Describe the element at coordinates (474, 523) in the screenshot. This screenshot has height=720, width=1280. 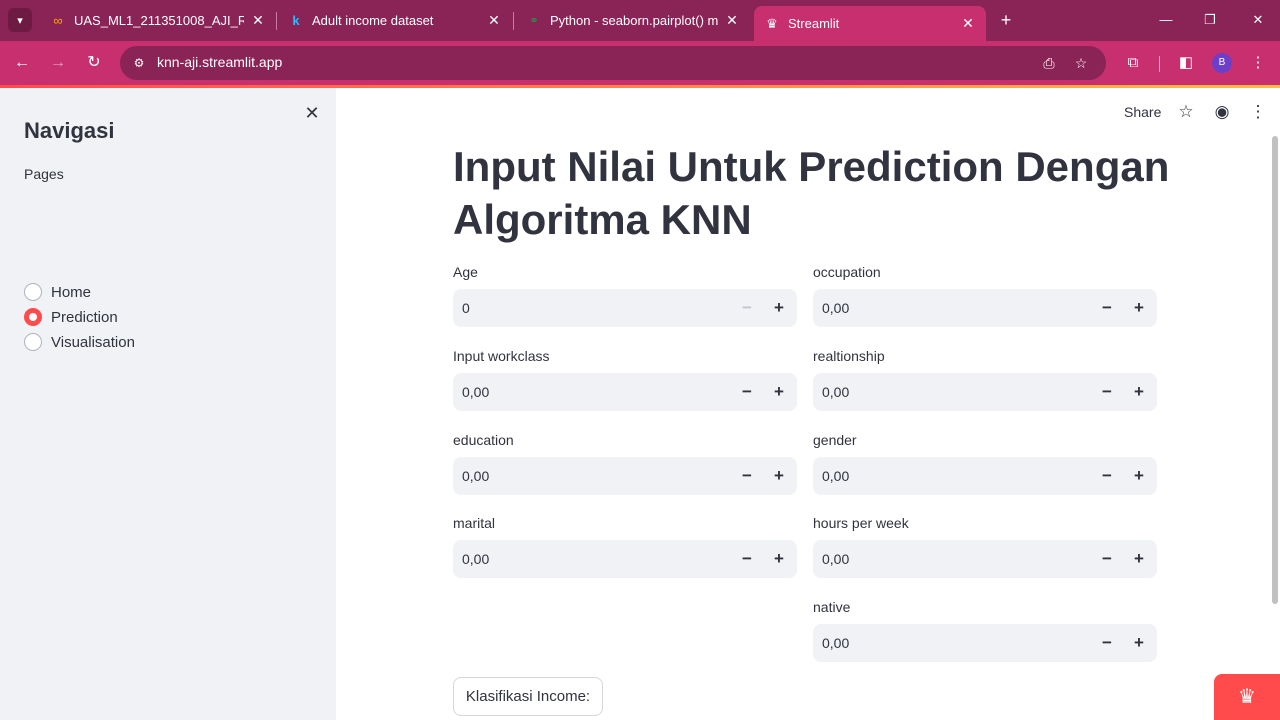
I see `field-label: marital` at that location.